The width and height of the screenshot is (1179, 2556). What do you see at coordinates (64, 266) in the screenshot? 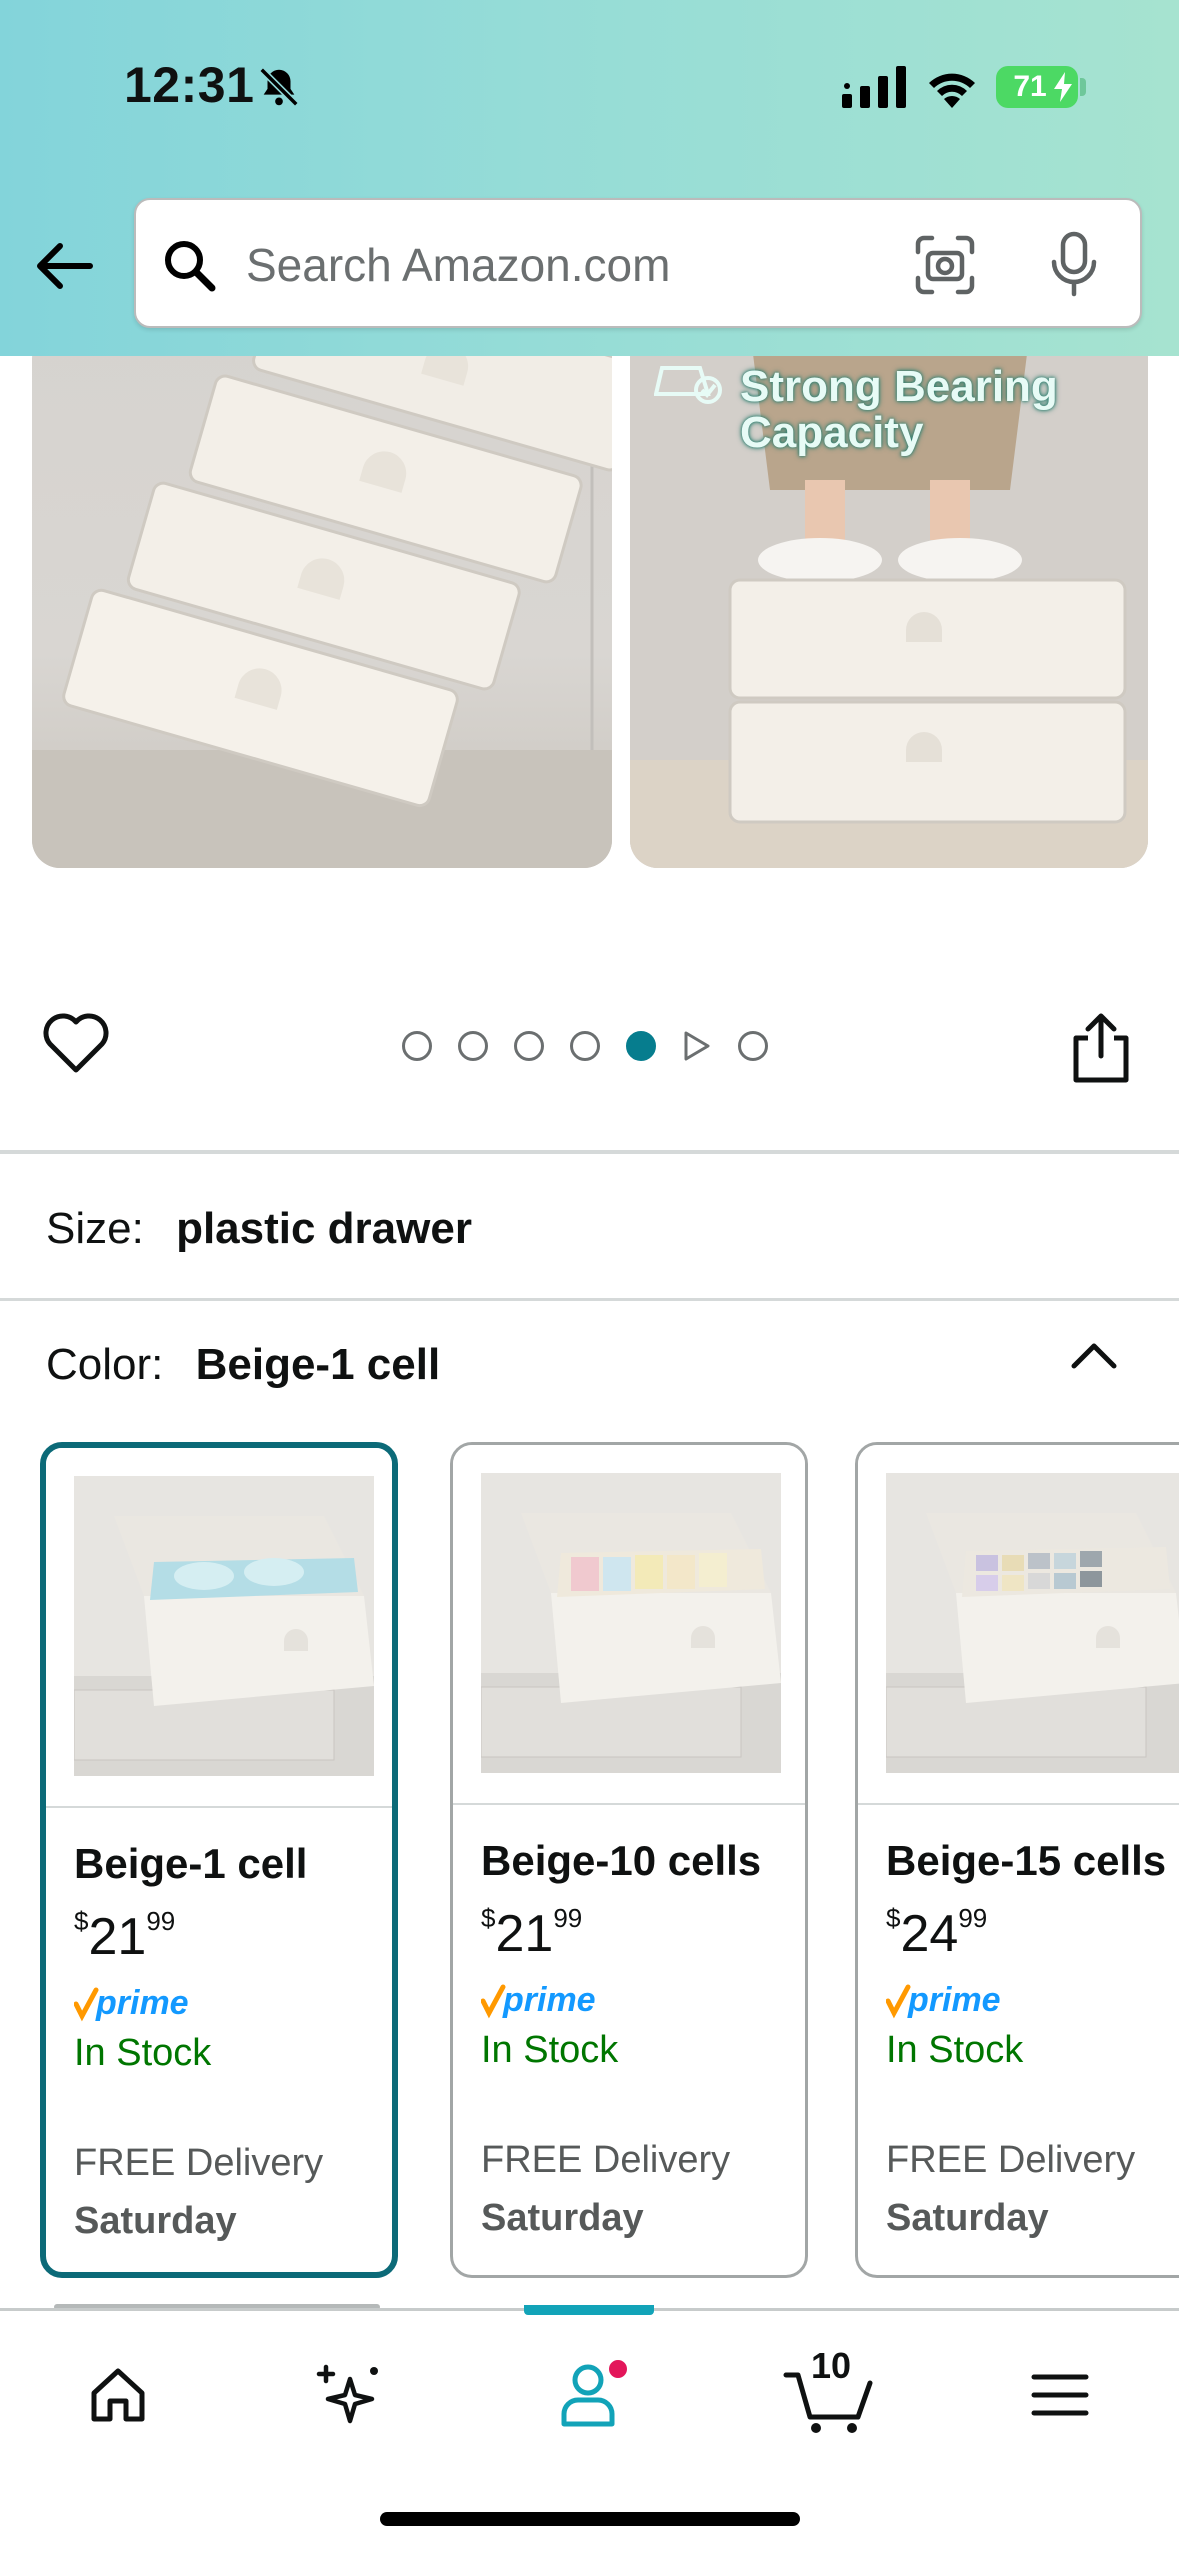
I see `arrow-left-icon` at bounding box center [64, 266].